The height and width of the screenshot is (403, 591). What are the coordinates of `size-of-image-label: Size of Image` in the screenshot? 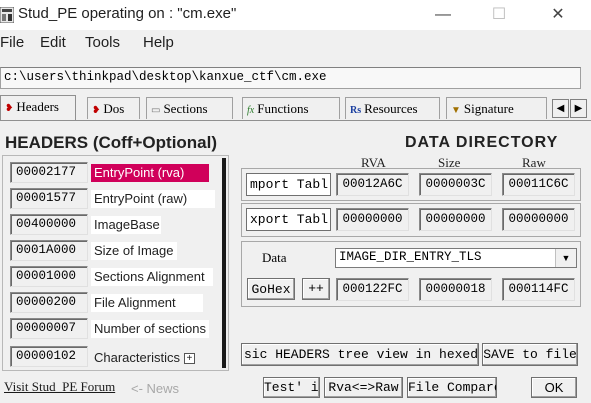 It's located at (134, 251).